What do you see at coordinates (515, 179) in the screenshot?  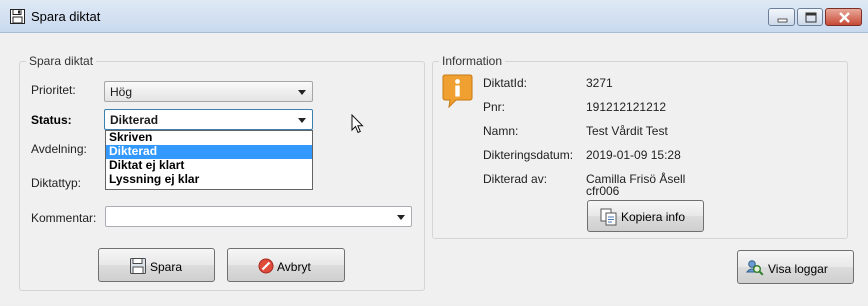 I see `info-label-dikterad-av: Dikterad av:` at bounding box center [515, 179].